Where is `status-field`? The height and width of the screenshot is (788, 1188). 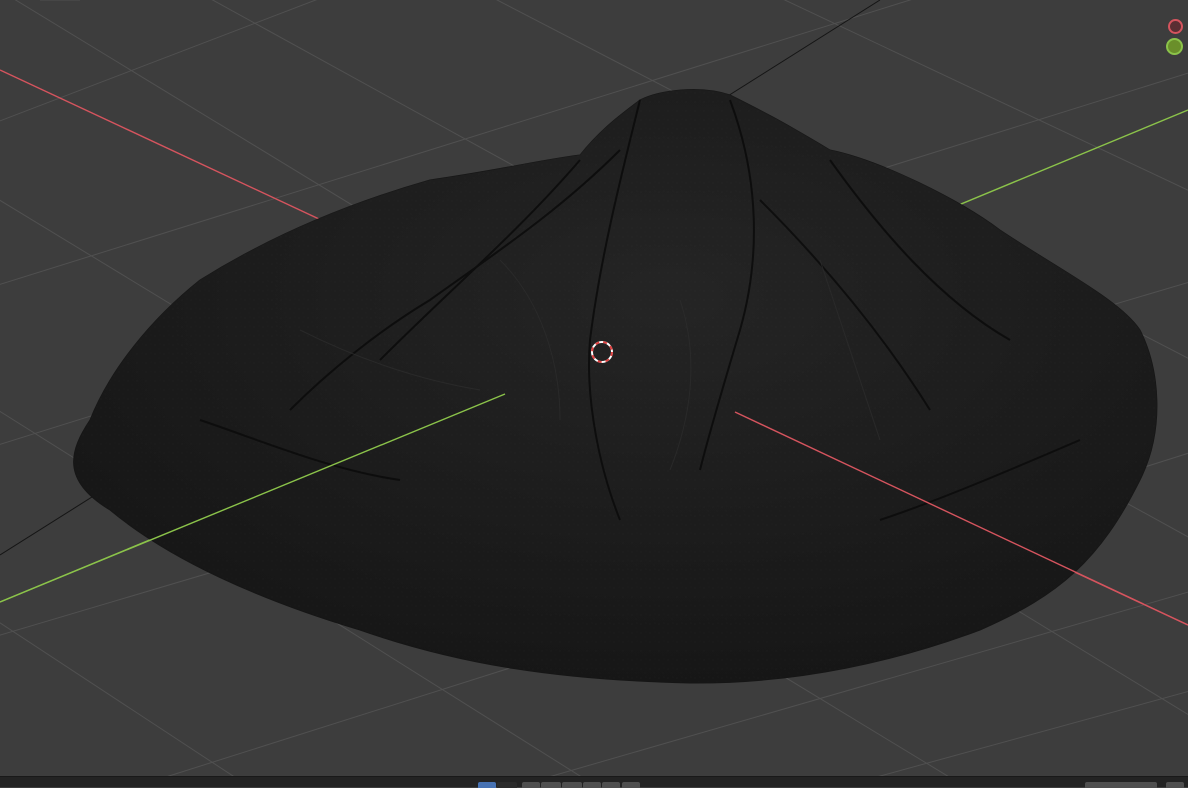 status-field is located at coordinates (1121, 785).